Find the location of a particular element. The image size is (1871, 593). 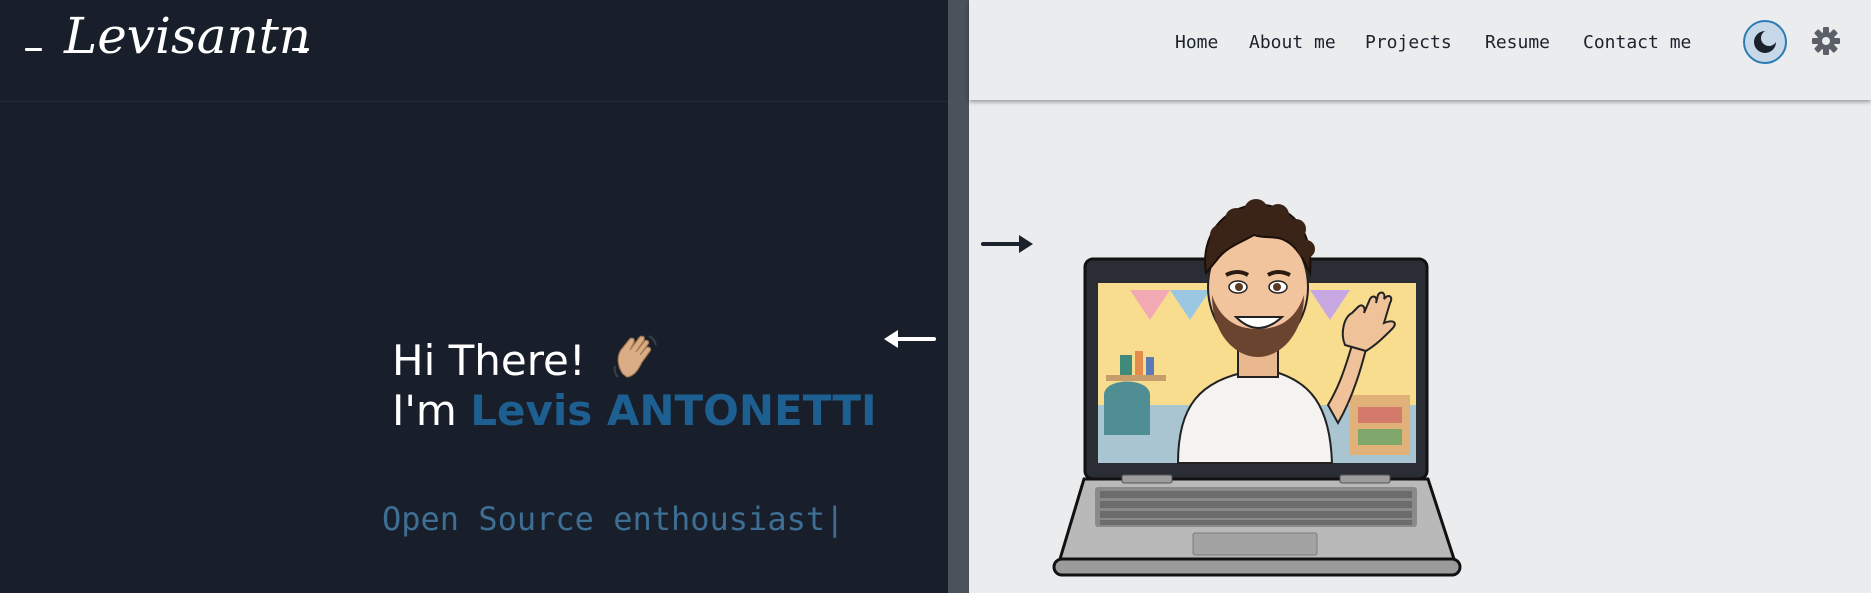

nav-contact: Contact me is located at coordinates (1637, 42).